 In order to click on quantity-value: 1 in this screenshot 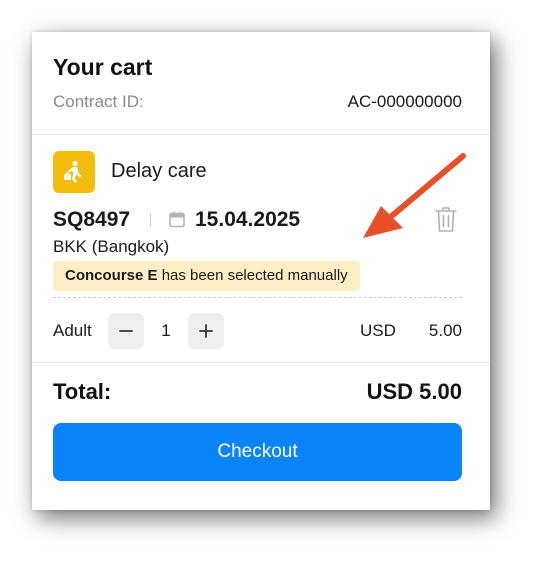, I will do `click(166, 330)`.